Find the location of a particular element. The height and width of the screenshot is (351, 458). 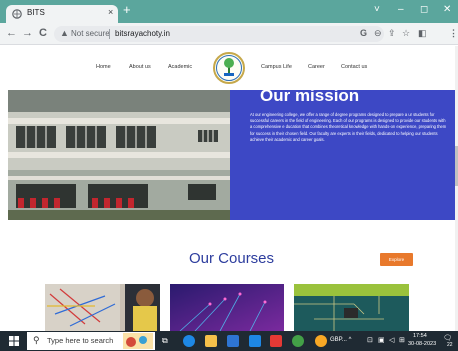

course-card-computing is located at coordinates (227, 307).